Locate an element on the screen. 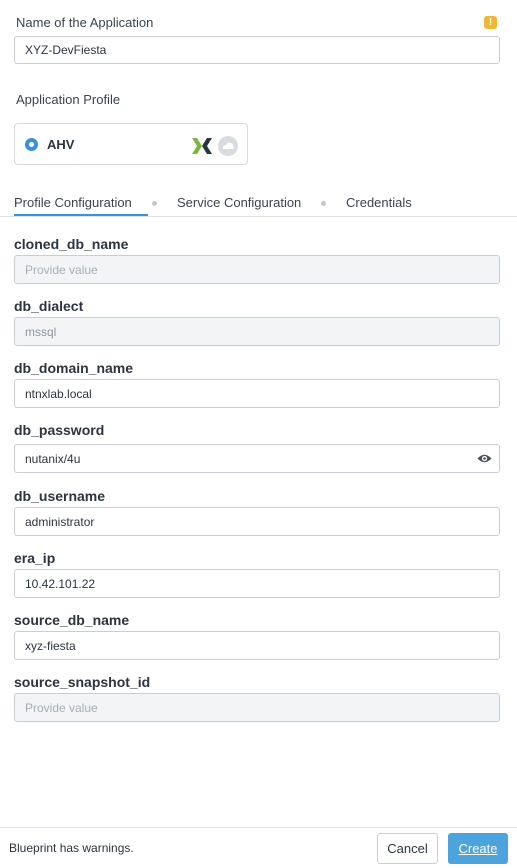  var-label-db-username: db_username is located at coordinates (60, 496).